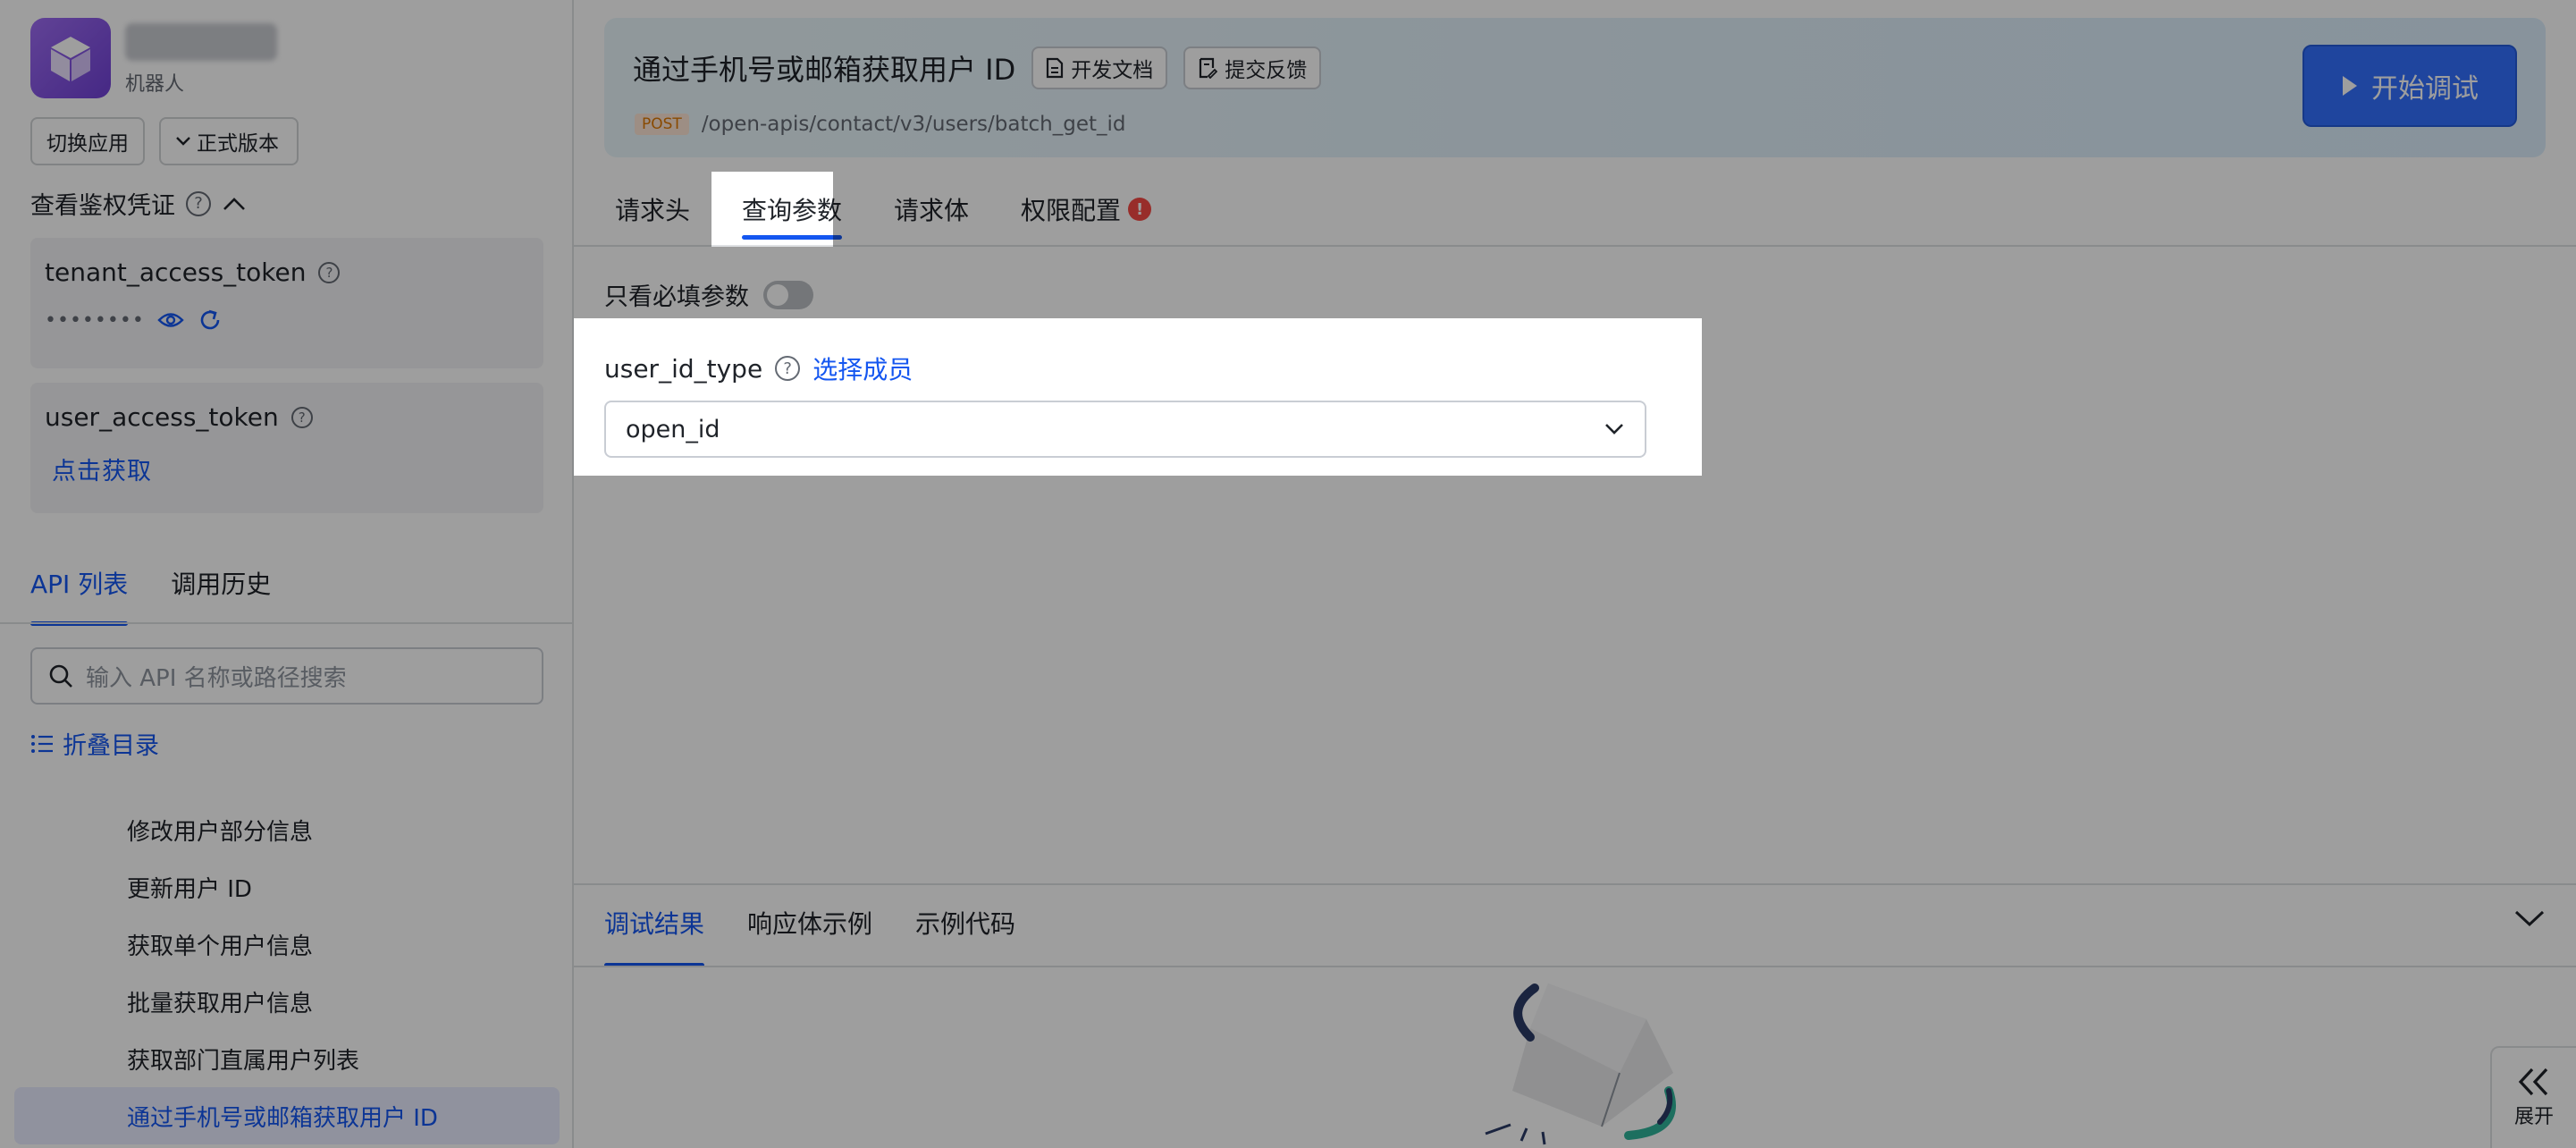 Image resolution: width=2576 pixels, height=1148 pixels. What do you see at coordinates (287, 1058) in the screenshot?
I see `api-list-item: 获取部门直属用户列表` at bounding box center [287, 1058].